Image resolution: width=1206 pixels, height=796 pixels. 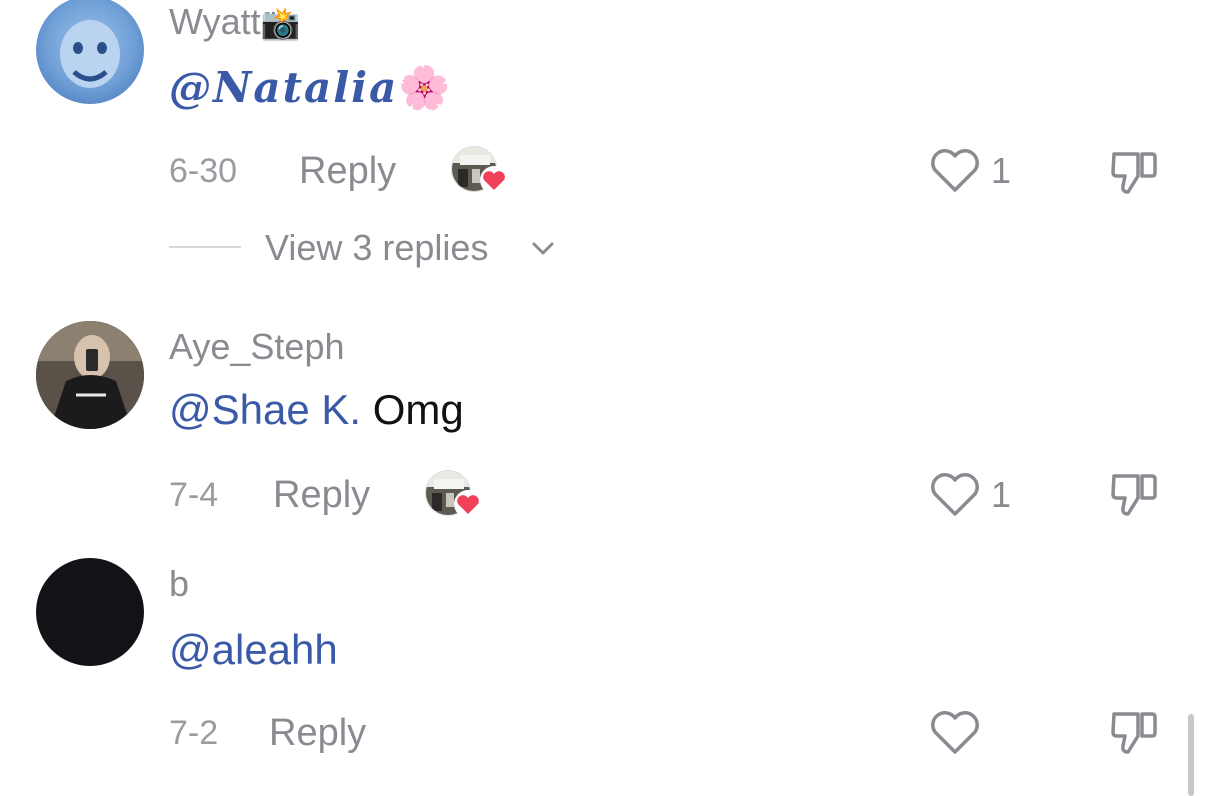 What do you see at coordinates (179, 584) in the screenshot?
I see `comment-username: b` at bounding box center [179, 584].